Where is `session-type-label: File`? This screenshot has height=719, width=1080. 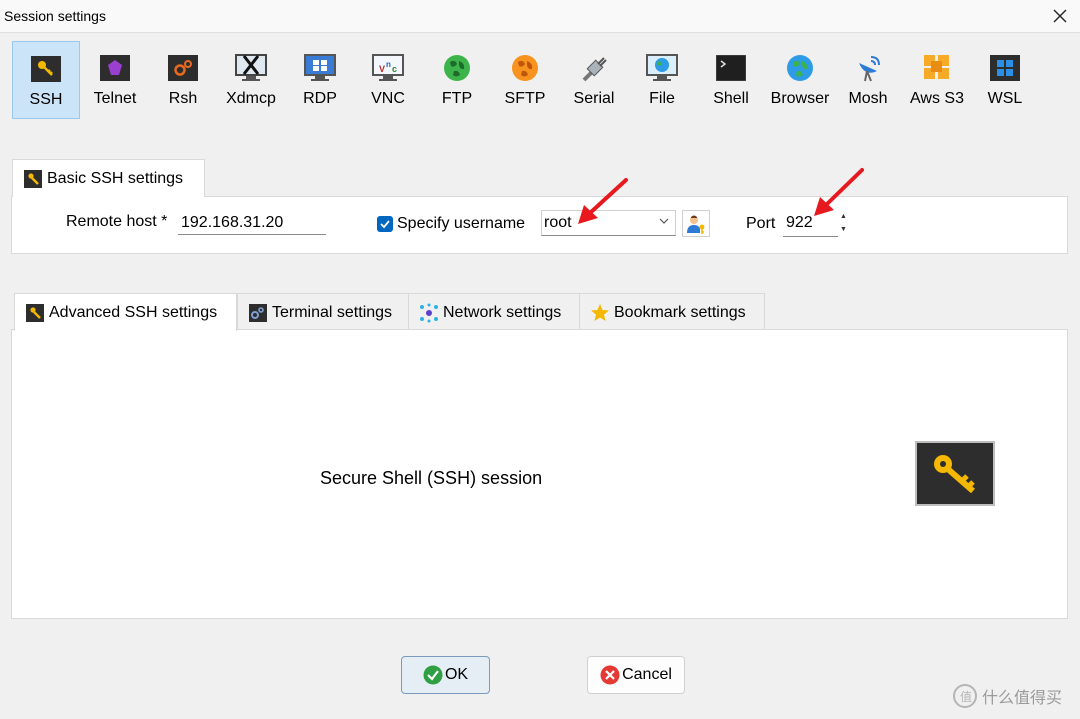 session-type-label: File is located at coordinates (662, 98).